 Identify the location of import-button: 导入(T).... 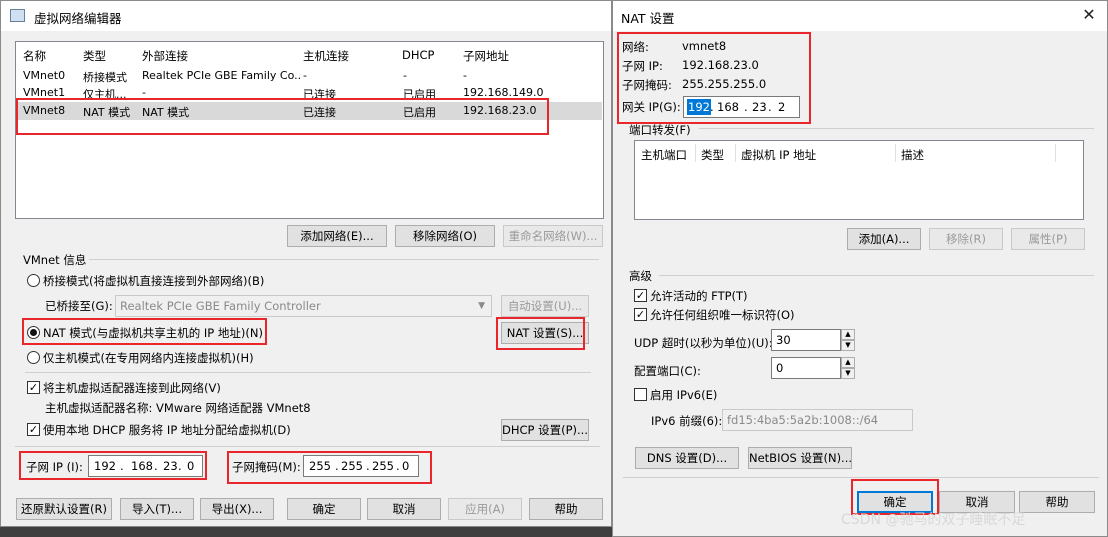
(157, 509).